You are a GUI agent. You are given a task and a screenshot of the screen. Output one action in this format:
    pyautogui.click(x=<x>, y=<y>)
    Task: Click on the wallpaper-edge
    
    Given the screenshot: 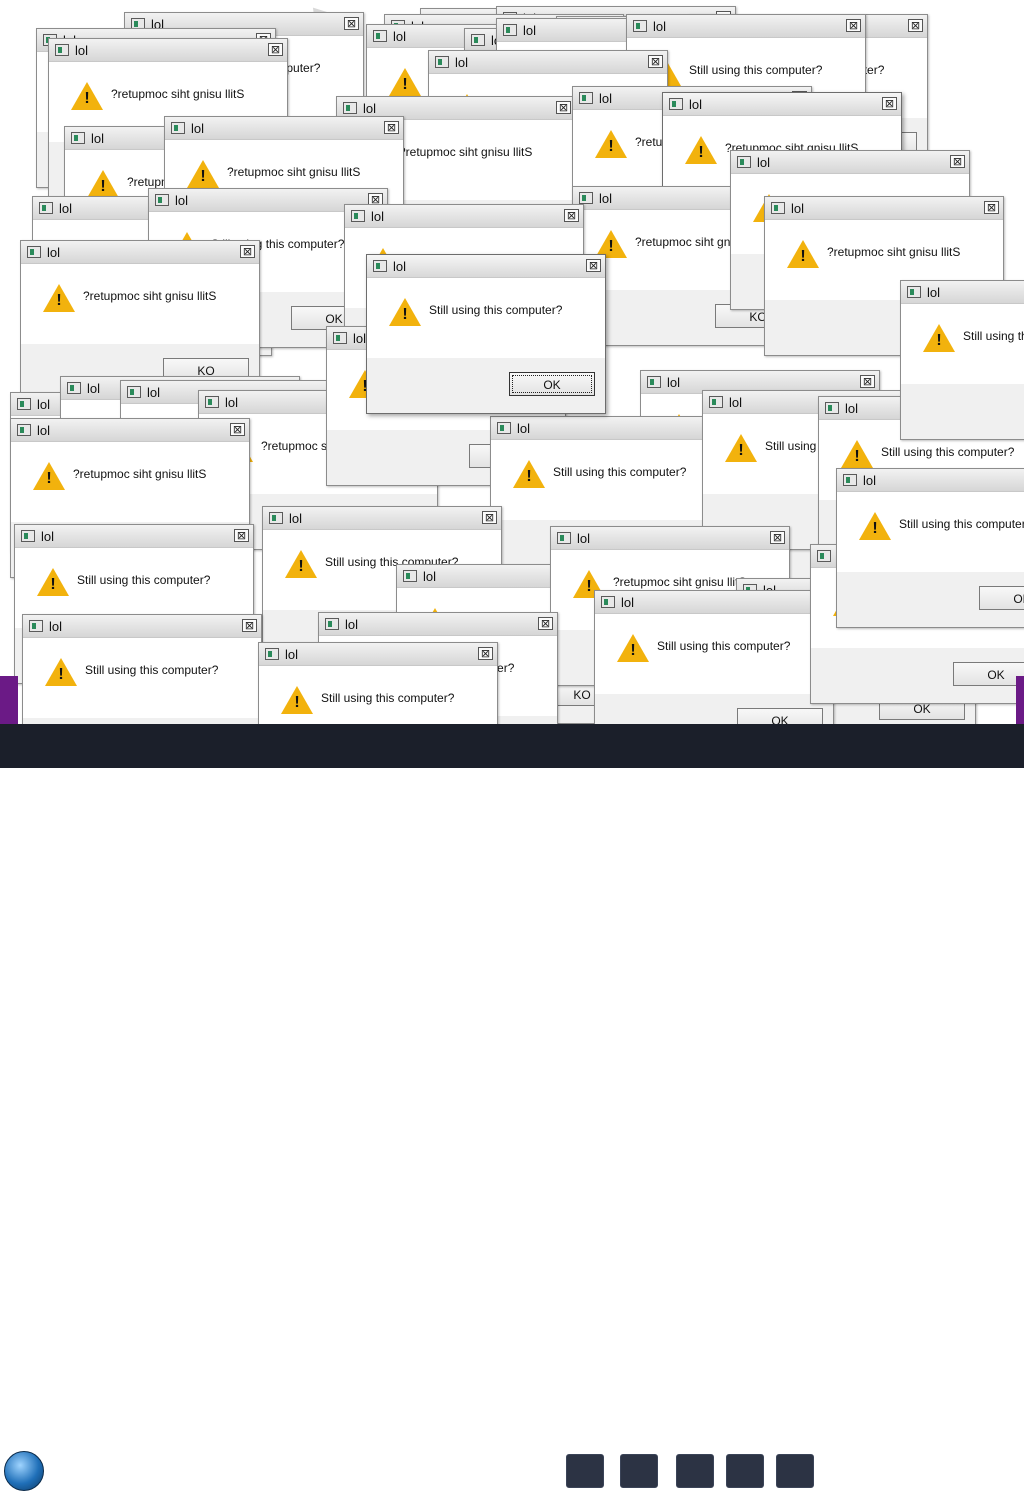 What is the action you would take?
    pyautogui.click(x=1020, y=702)
    